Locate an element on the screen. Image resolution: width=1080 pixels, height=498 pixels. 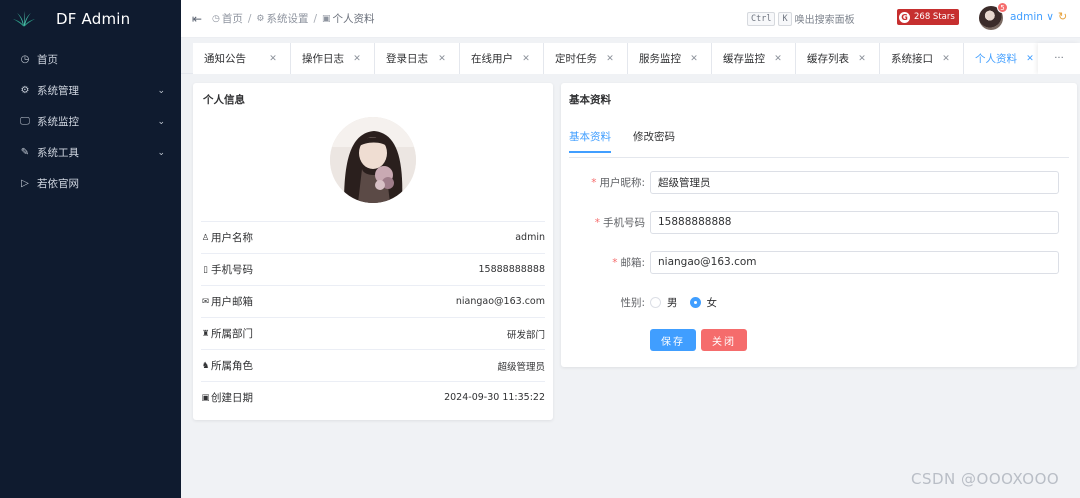
dashboard-icon: ◷ is located at coordinates (25, 59).